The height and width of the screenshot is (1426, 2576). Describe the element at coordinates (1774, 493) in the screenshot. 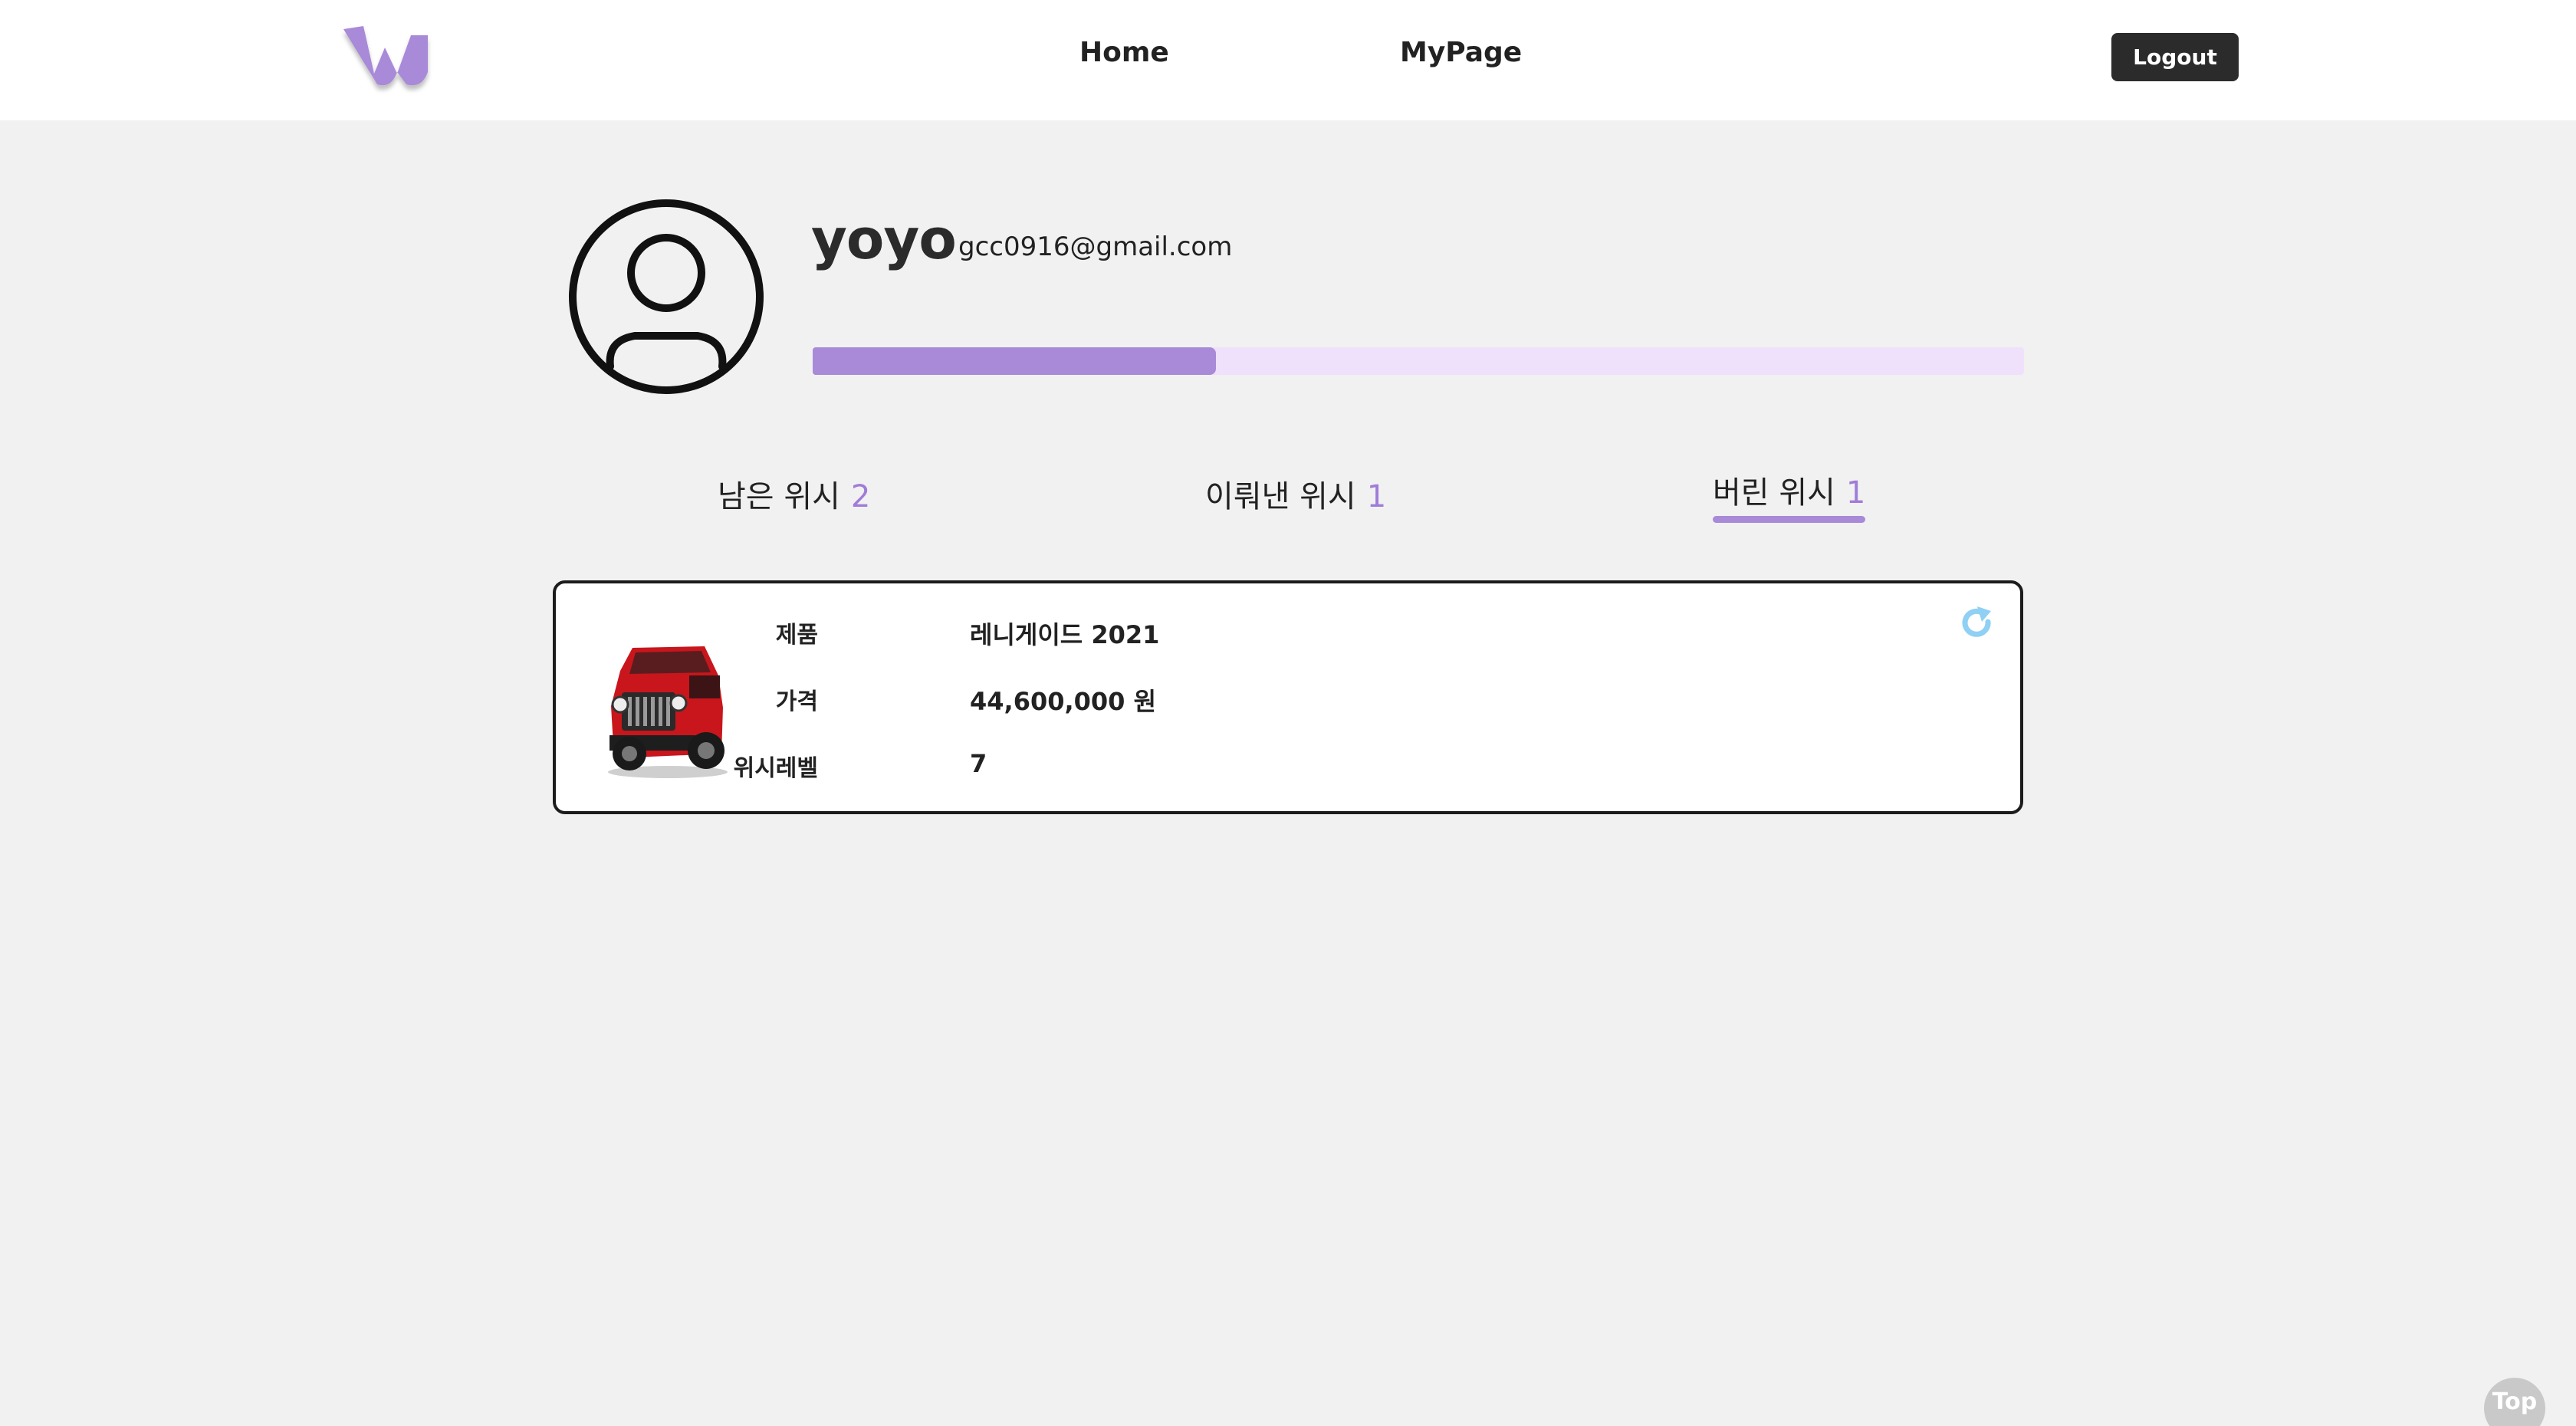

I see `tab-label: 버린 위시` at that location.